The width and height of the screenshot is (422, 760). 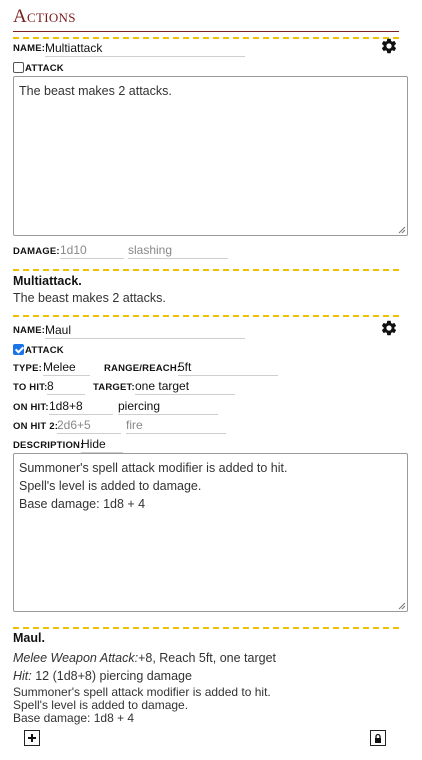 What do you see at coordinates (114, 387) in the screenshot?
I see `target-label: Target:` at bounding box center [114, 387].